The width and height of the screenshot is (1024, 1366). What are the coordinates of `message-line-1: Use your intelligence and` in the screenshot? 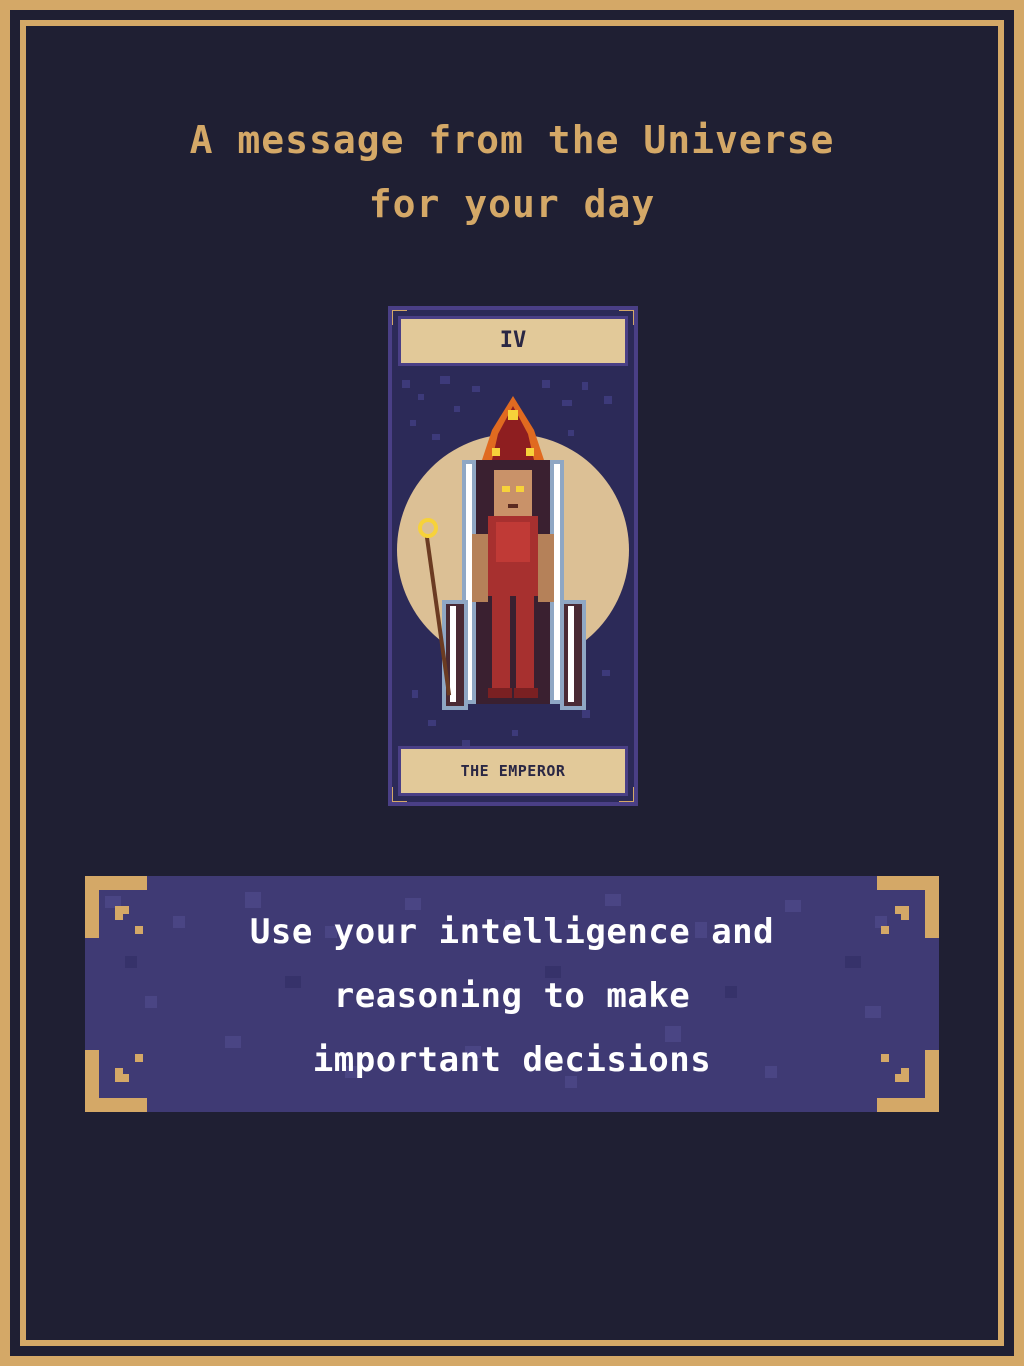 It's located at (512, 932).